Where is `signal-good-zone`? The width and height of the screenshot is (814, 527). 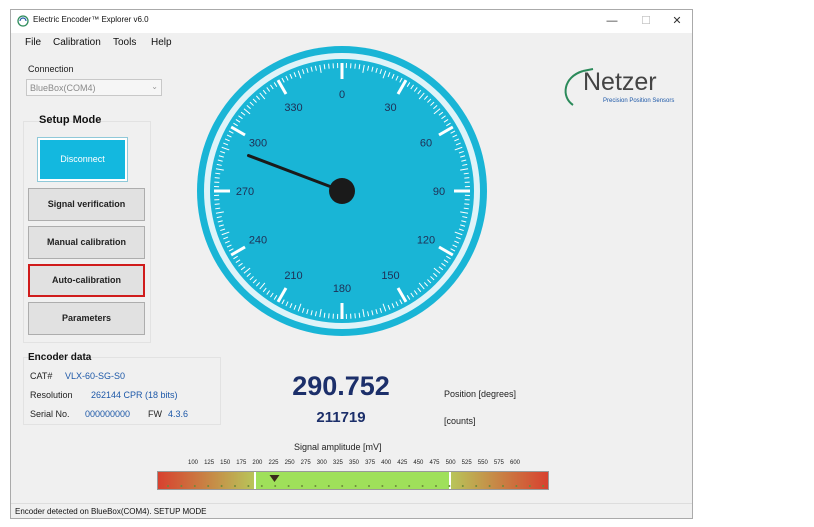
signal-good-zone is located at coordinates (352, 480).